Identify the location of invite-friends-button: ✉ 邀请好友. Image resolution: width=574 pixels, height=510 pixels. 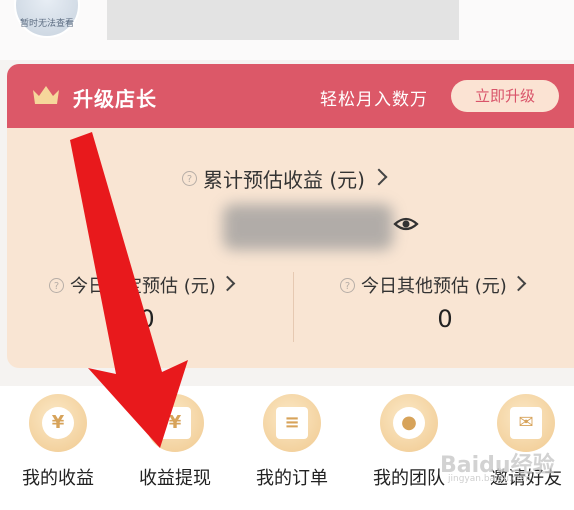
(522, 438).